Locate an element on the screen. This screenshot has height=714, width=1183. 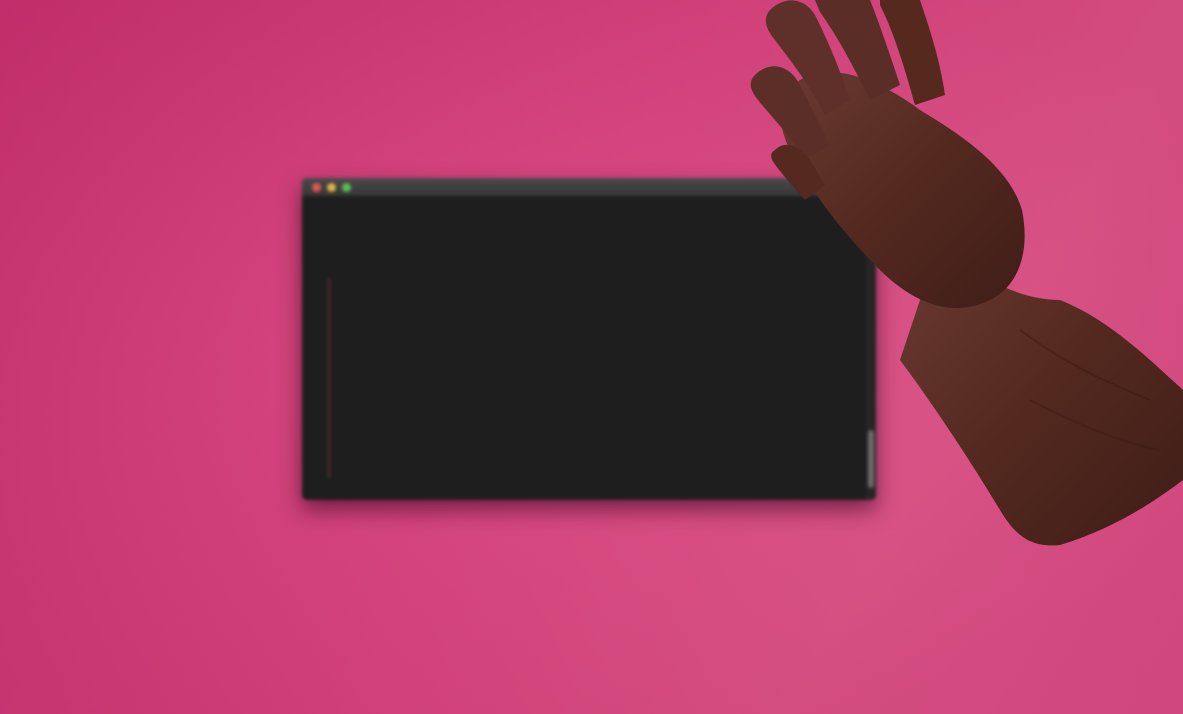
terminal-cursor-column is located at coordinates (329, 378).